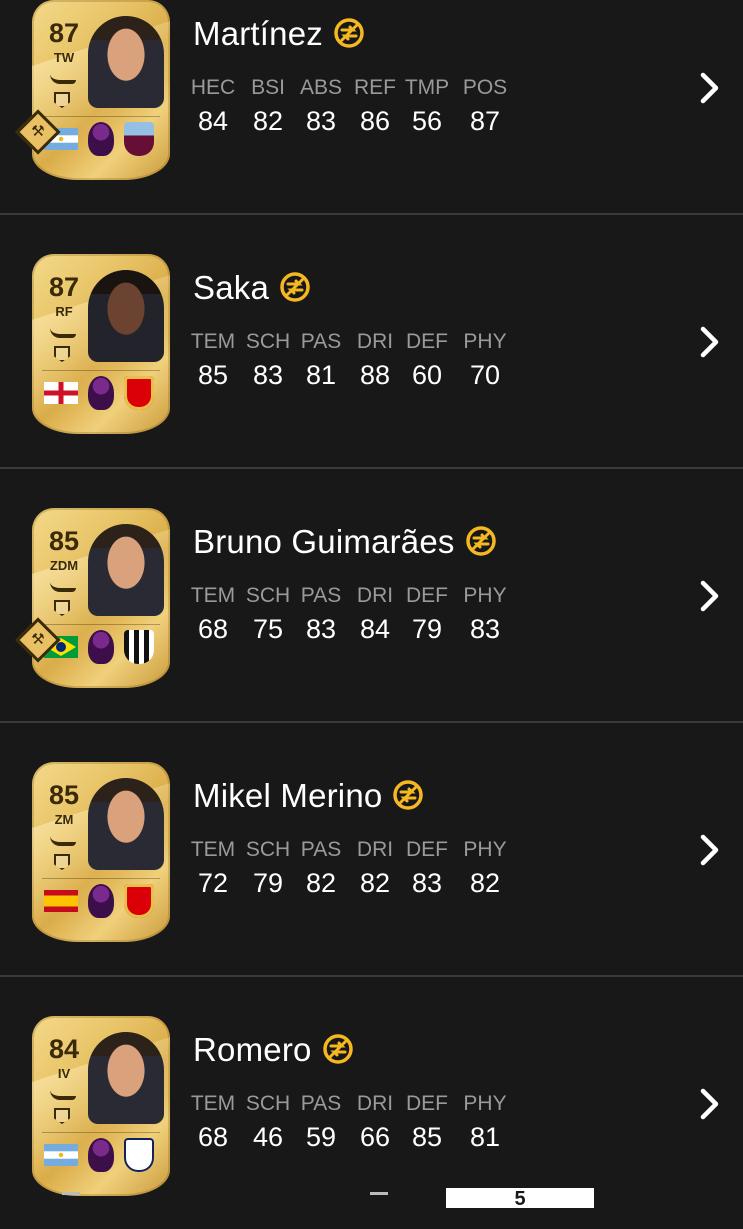 The image size is (743, 1229). What do you see at coordinates (375, 375) in the screenshot?
I see `stat-value: 88` at bounding box center [375, 375].